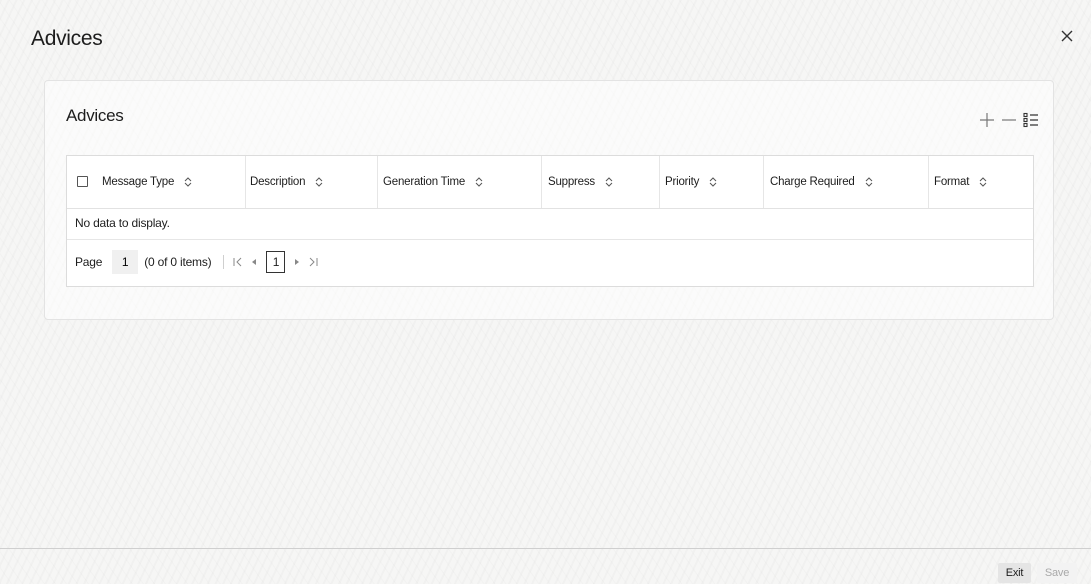 The width and height of the screenshot is (1091, 584). What do you see at coordinates (812, 182) in the screenshot?
I see `column-label: Charge Required` at bounding box center [812, 182].